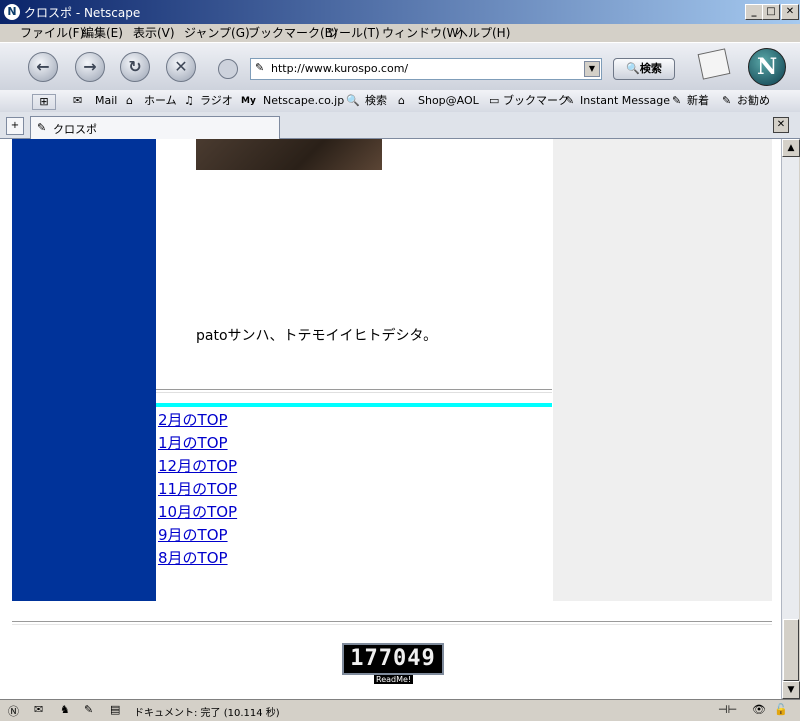  Describe the element at coordinates (84, 370) in the screenshot. I see `left-blue-column` at that location.